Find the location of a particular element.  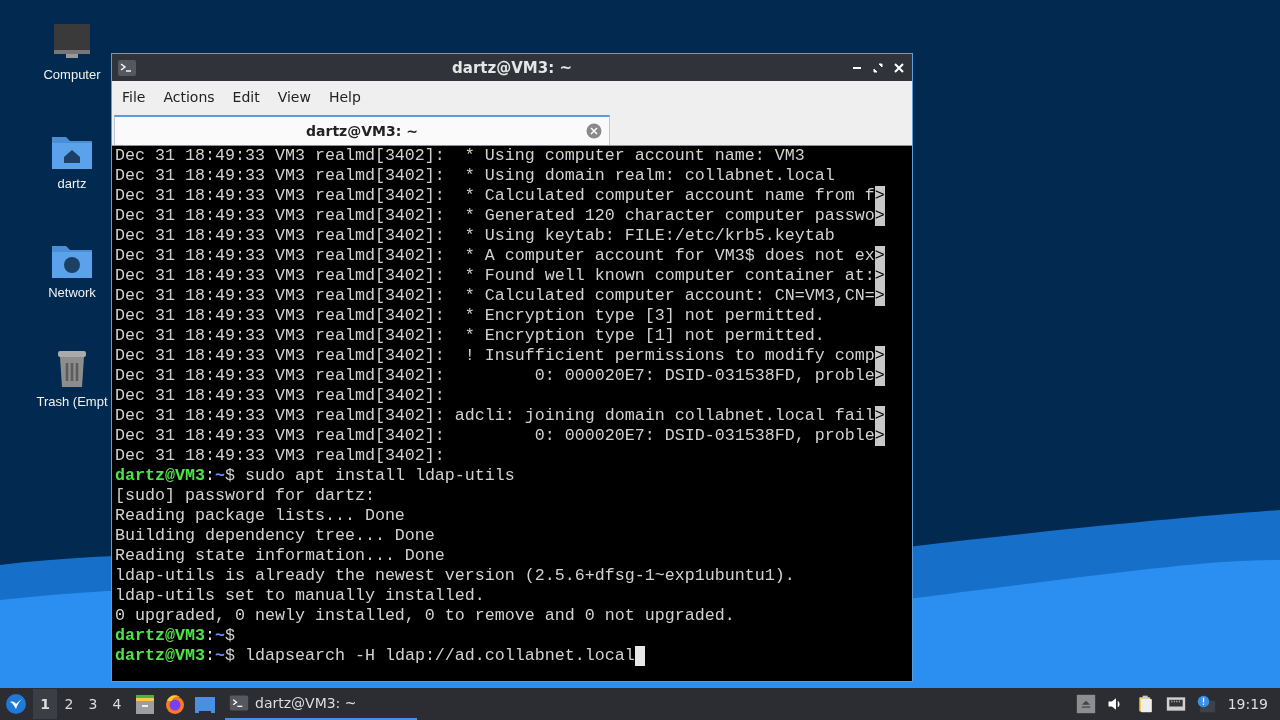

workspace-button: 2 is located at coordinates (69, 704).